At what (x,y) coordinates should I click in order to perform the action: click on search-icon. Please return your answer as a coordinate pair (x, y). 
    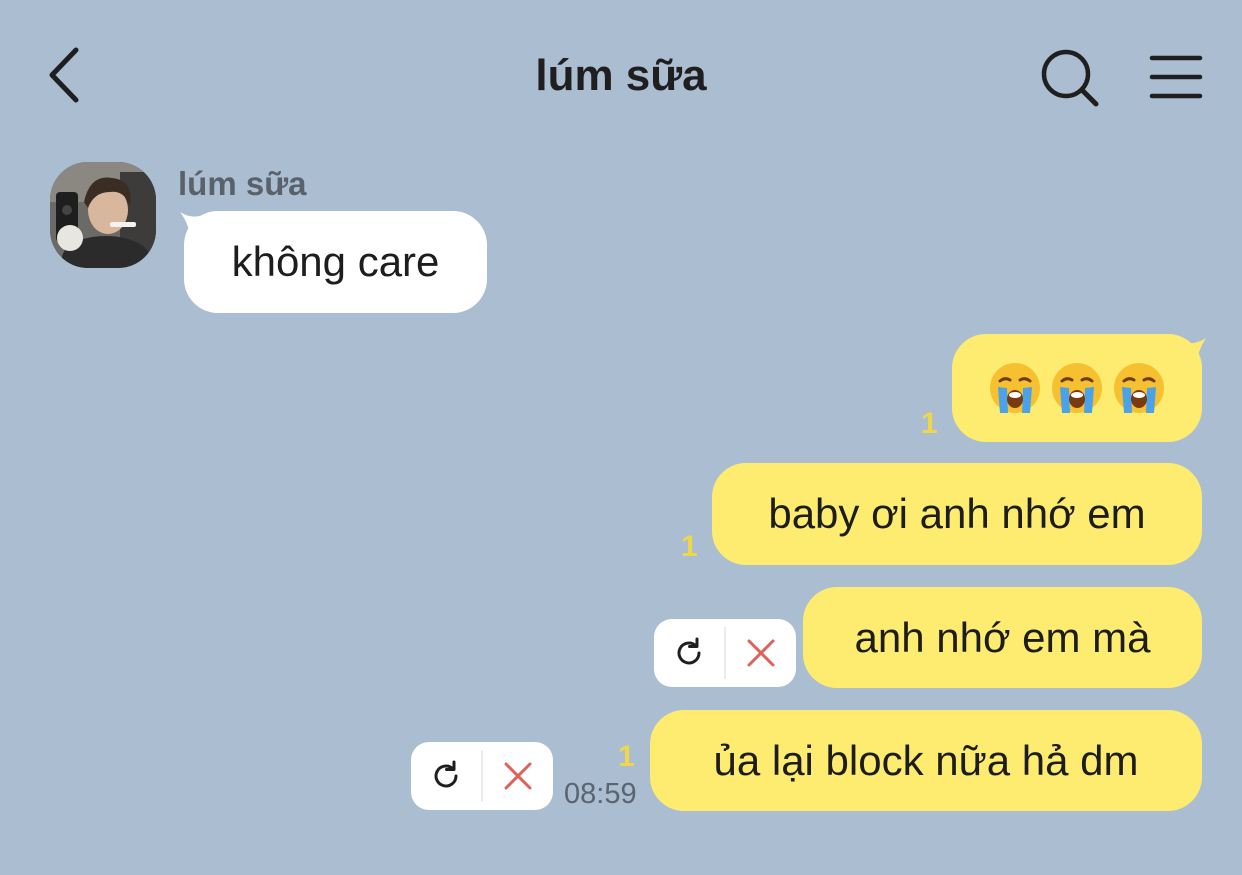
    Looking at the image, I should click on (1070, 78).